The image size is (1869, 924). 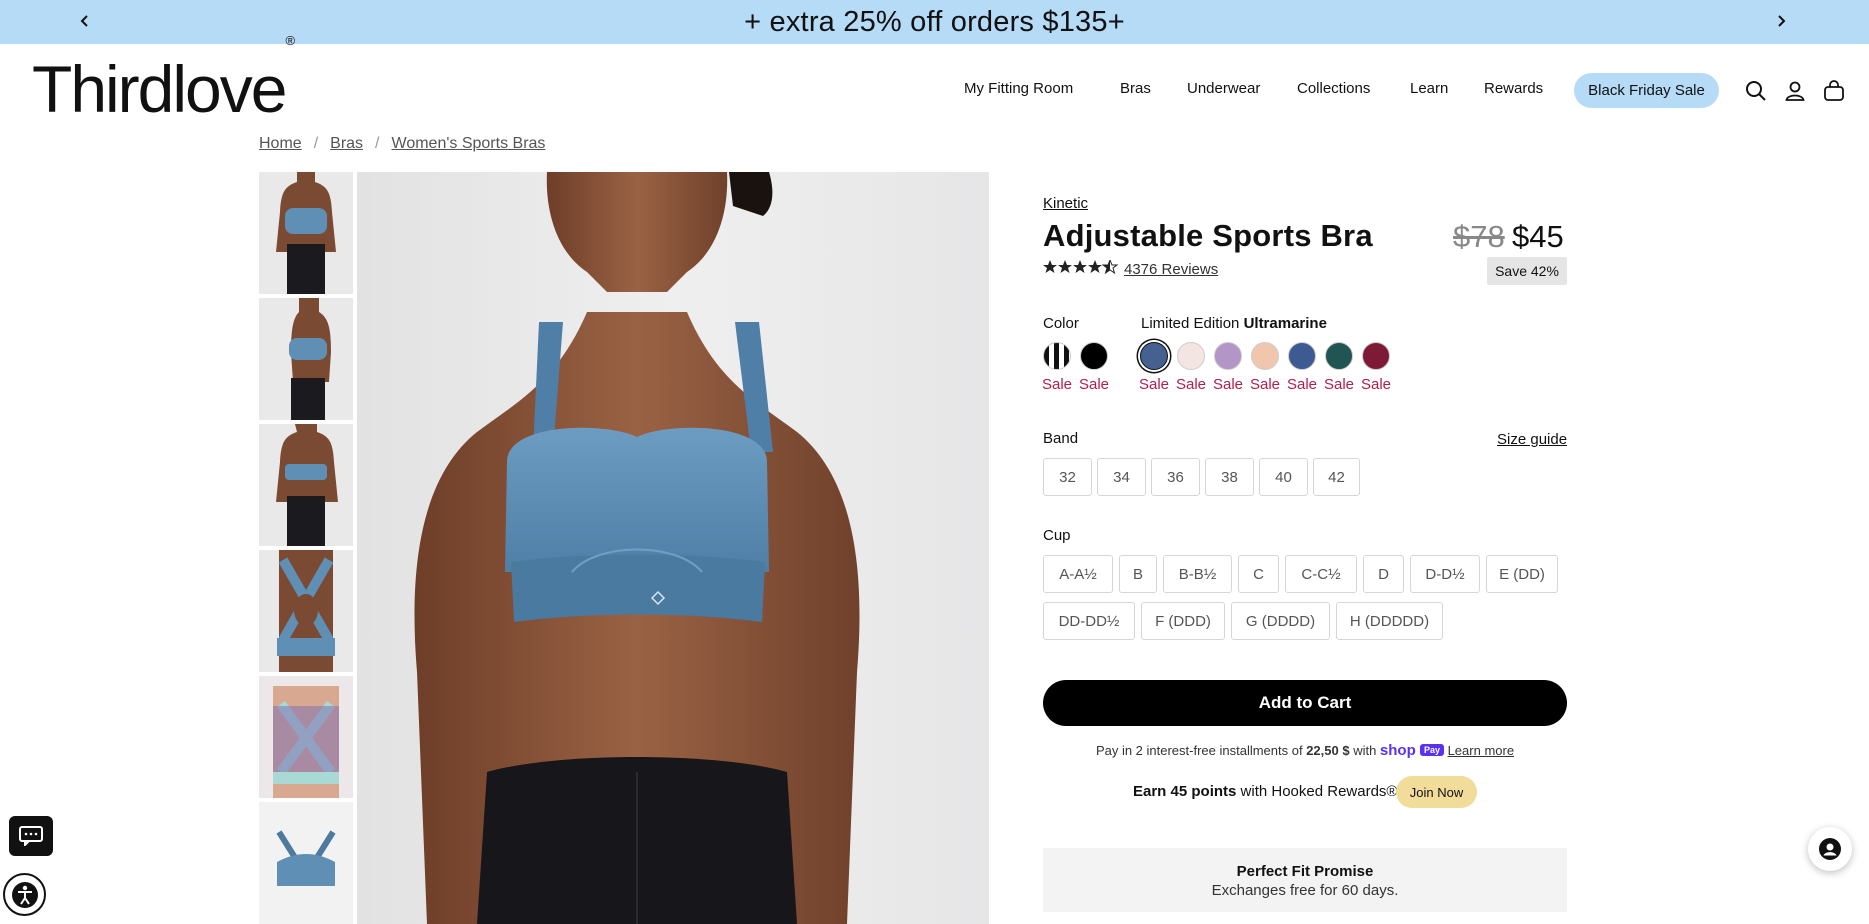 What do you see at coordinates (1081, 267) in the screenshot?
I see `rating-stars` at bounding box center [1081, 267].